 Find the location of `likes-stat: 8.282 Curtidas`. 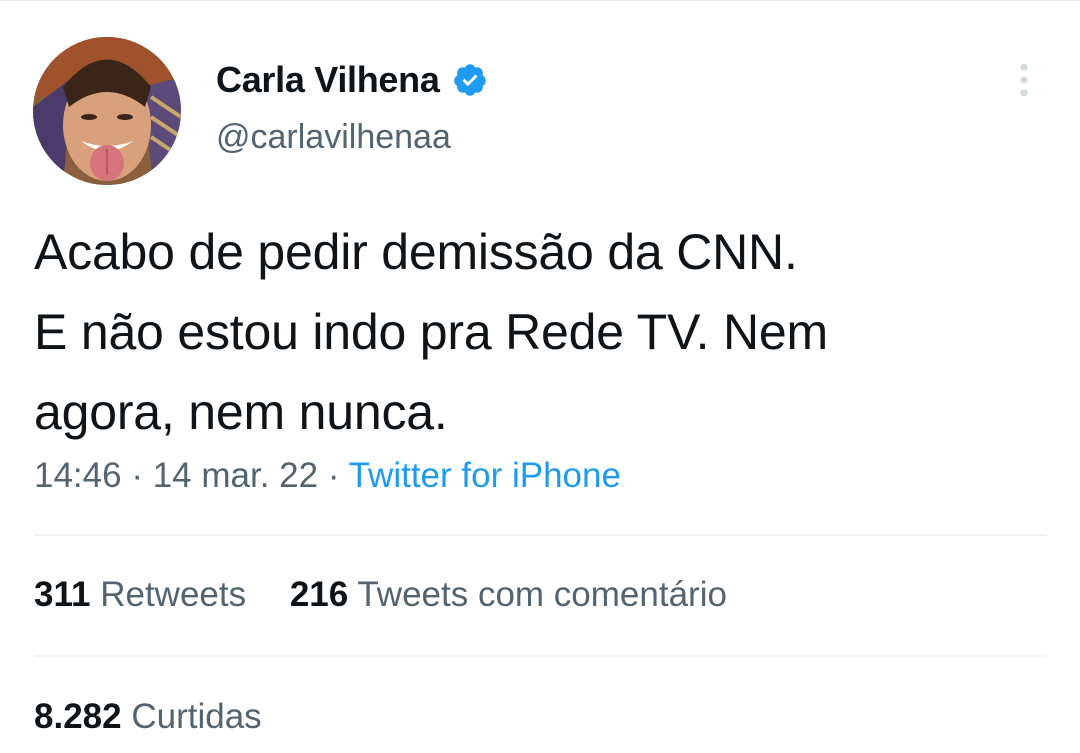

likes-stat: 8.282 Curtidas is located at coordinates (148, 717).